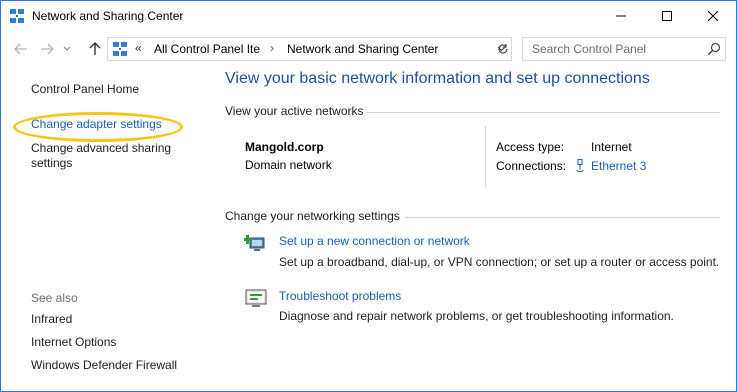 The width and height of the screenshot is (737, 392). I want to click on internet-options-link: Internet Options, so click(73, 342).